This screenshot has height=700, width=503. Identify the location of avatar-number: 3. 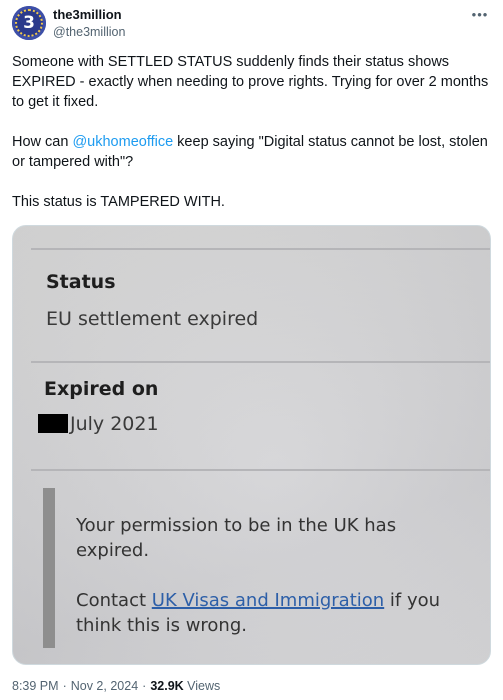
(29, 23).